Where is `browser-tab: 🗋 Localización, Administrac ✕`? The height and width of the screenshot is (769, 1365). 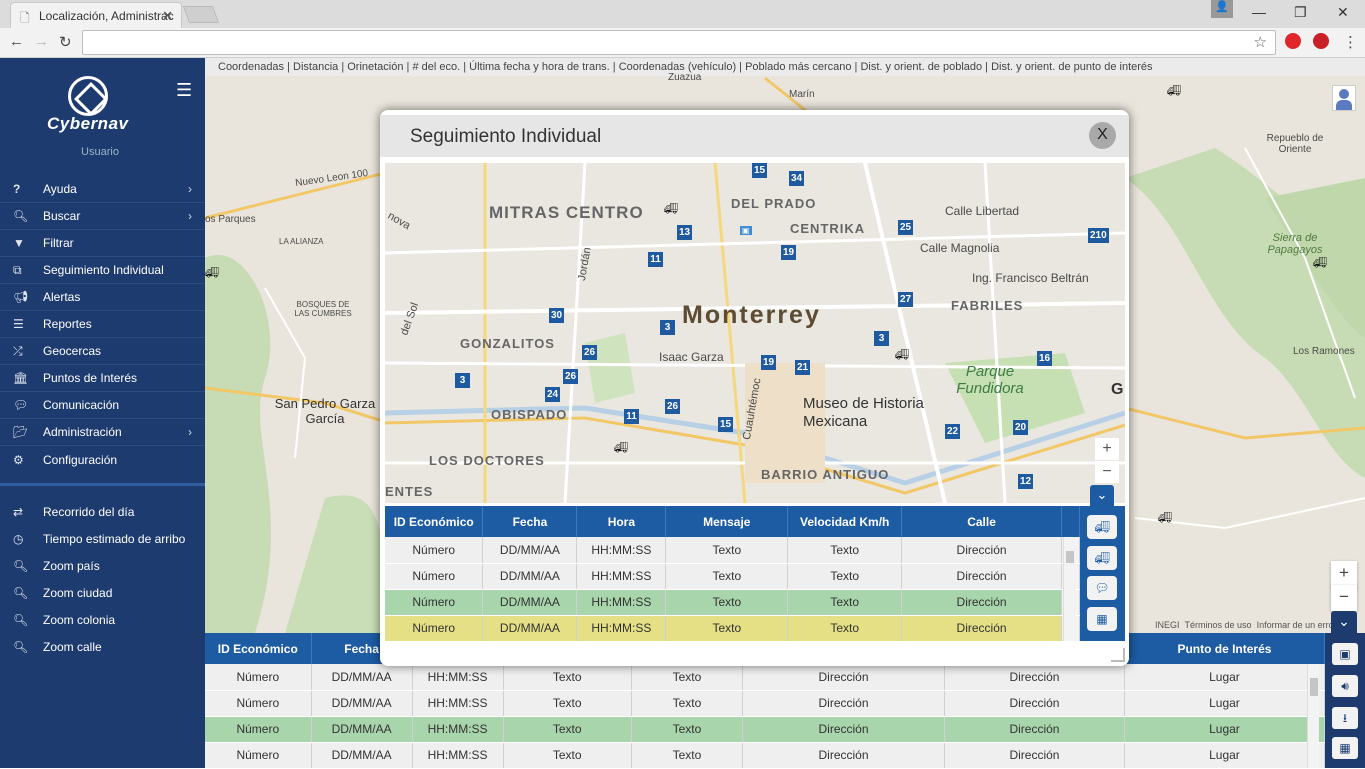
browser-tab: 🗋 Localización, Administrac ✕ is located at coordinates (96, 15).